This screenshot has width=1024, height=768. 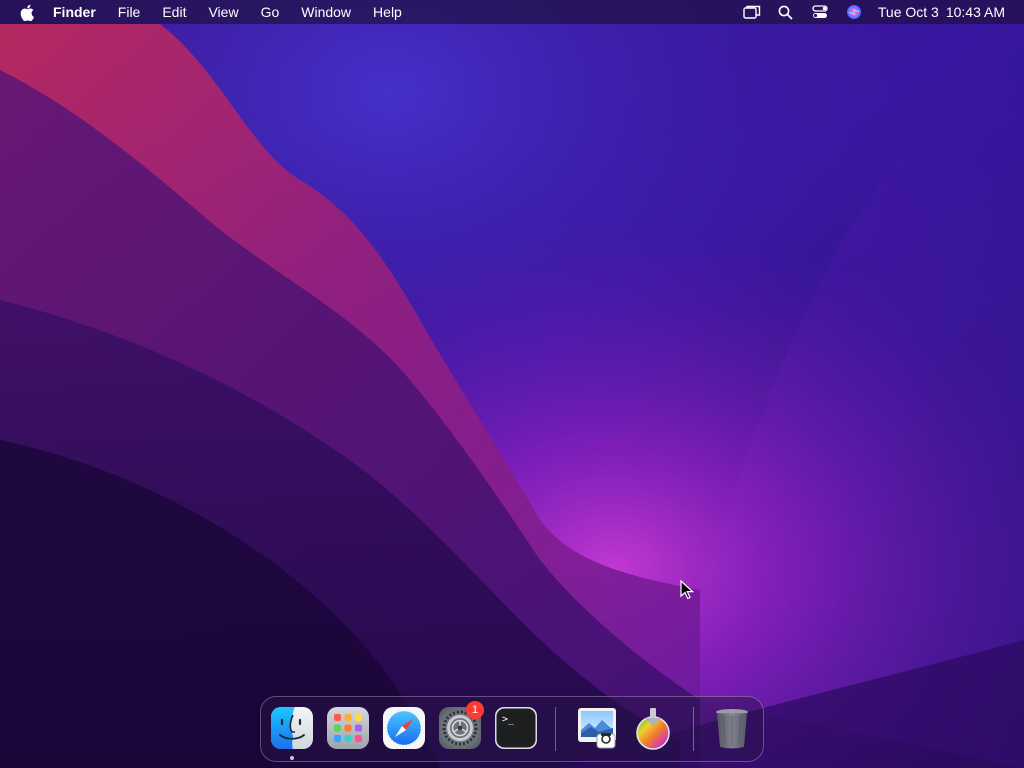 I want to click on preview-icon, so click(x=597, y=728).